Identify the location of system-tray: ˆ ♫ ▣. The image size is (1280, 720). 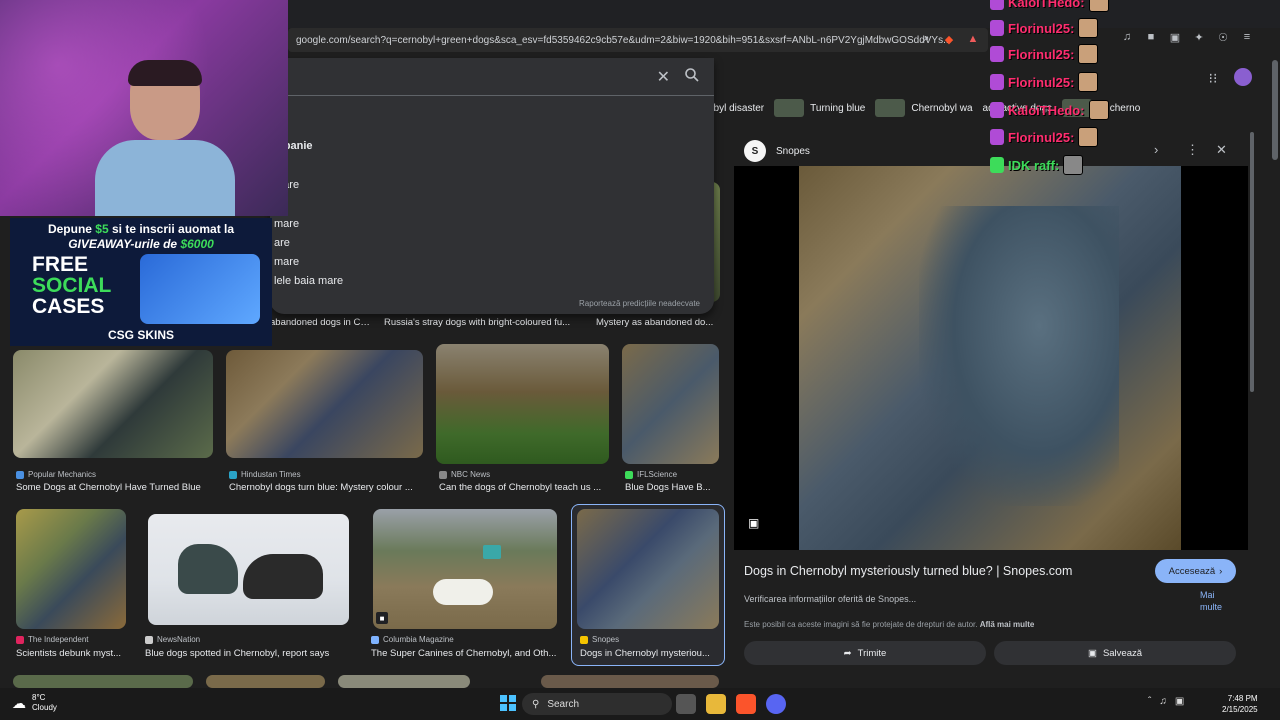
(1166, 701).